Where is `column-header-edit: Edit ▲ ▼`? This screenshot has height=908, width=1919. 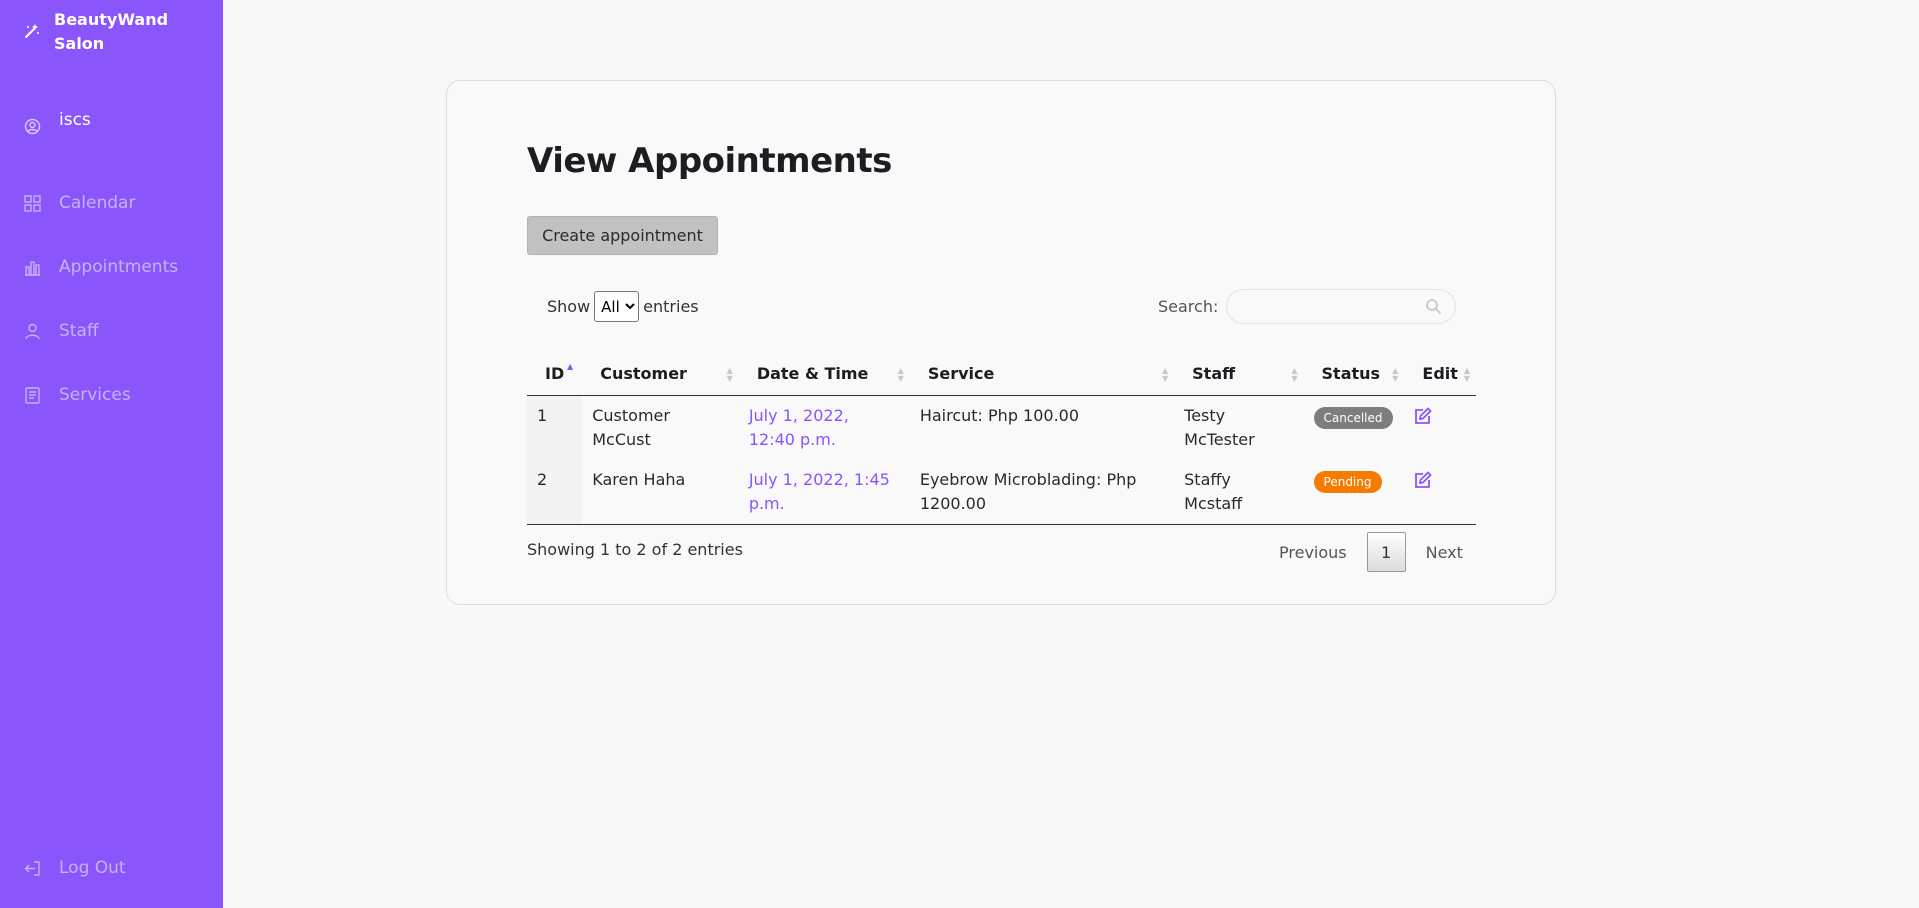
column-header-edit: Edit ▲ ▼ is located at coordinates (1440, 374).